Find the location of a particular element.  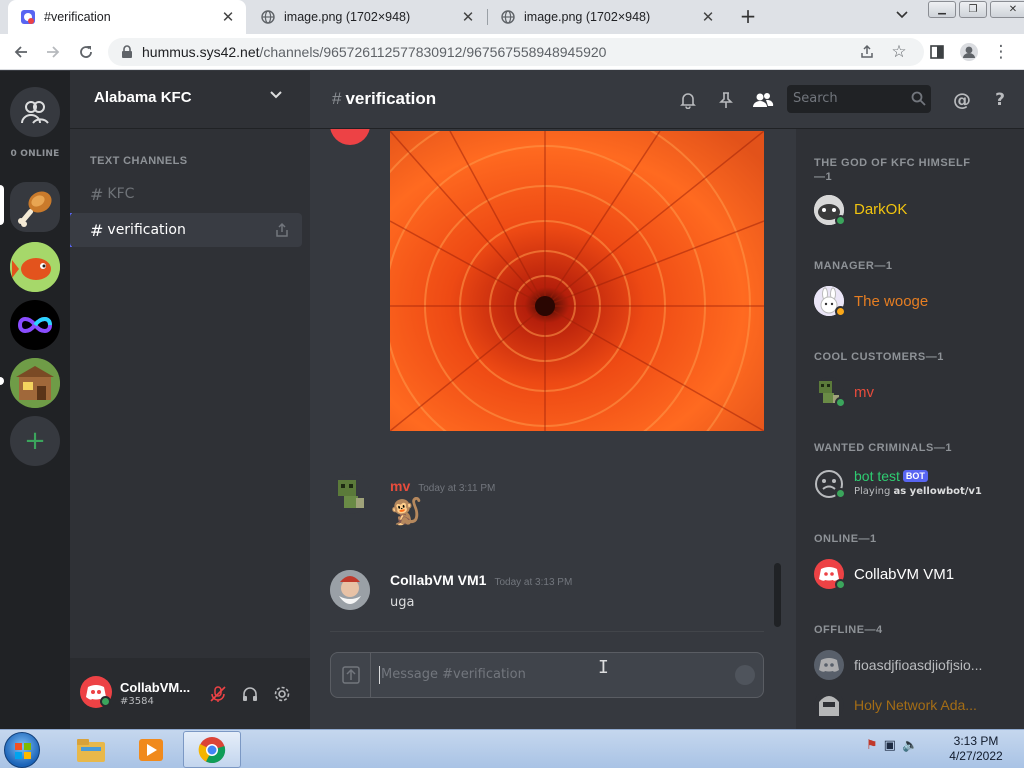

server-icon-infinity is located at coordinates (35, 325).